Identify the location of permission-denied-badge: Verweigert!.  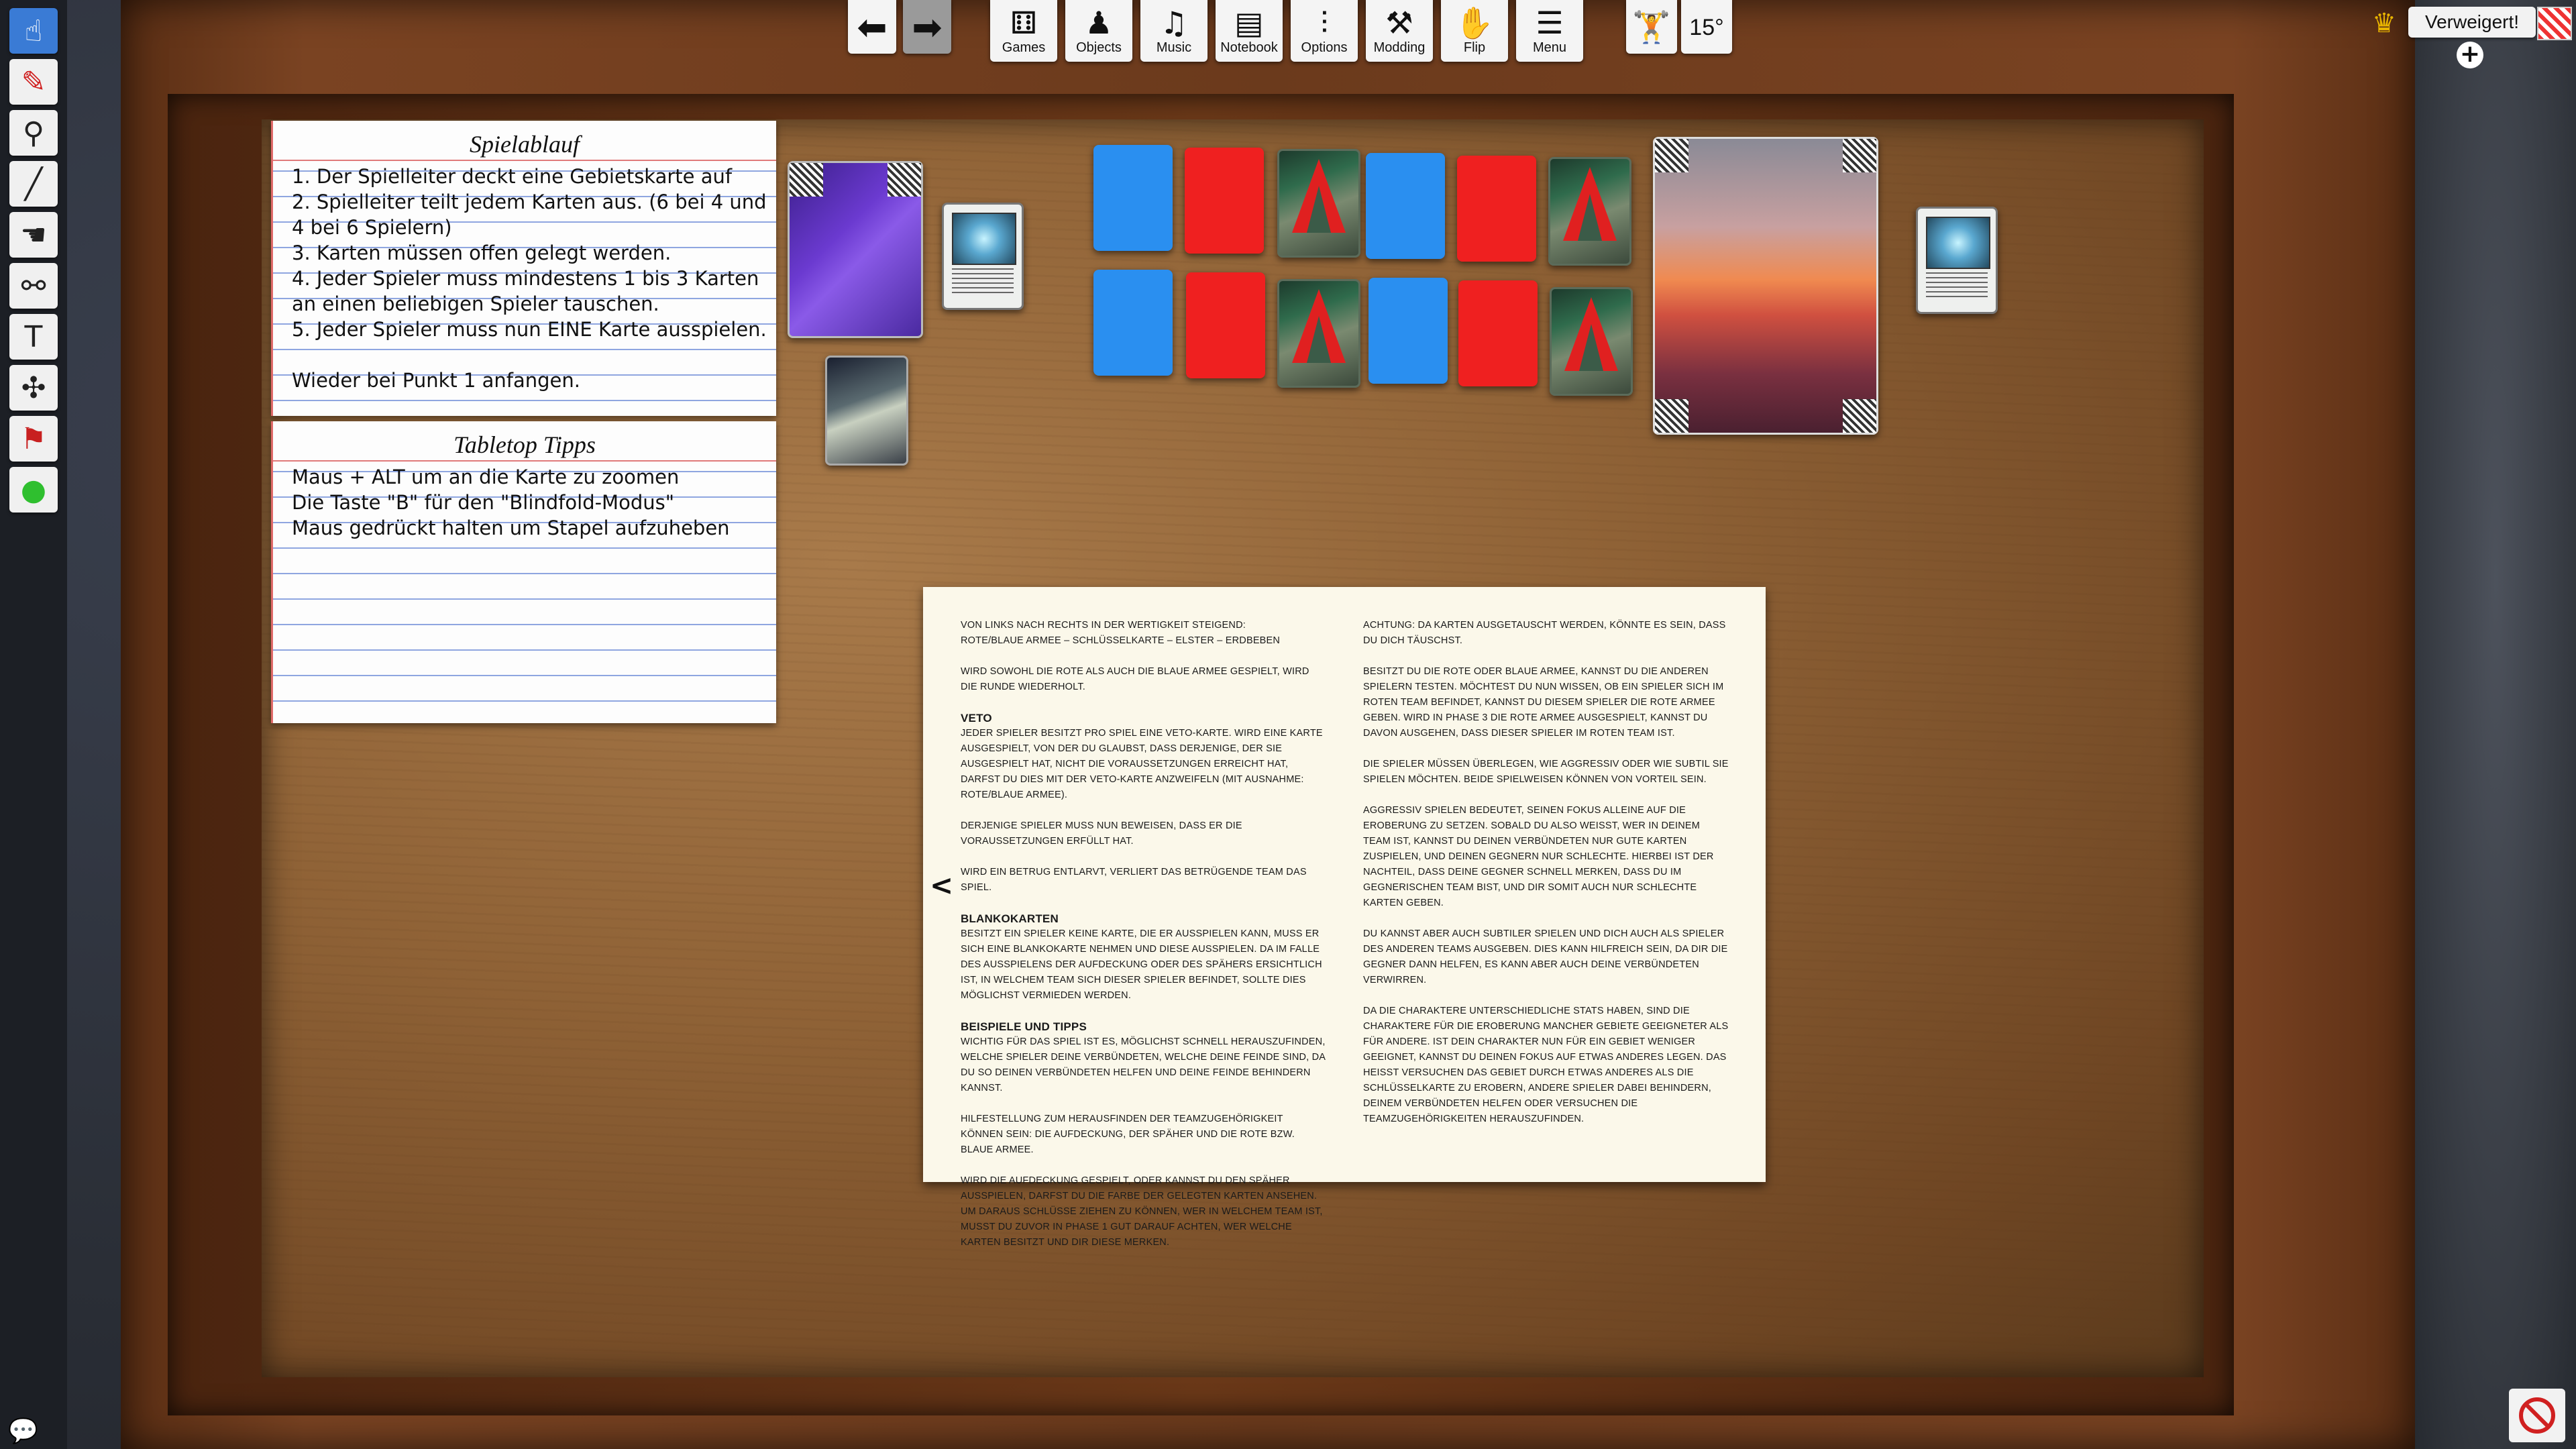
(2472, 22).